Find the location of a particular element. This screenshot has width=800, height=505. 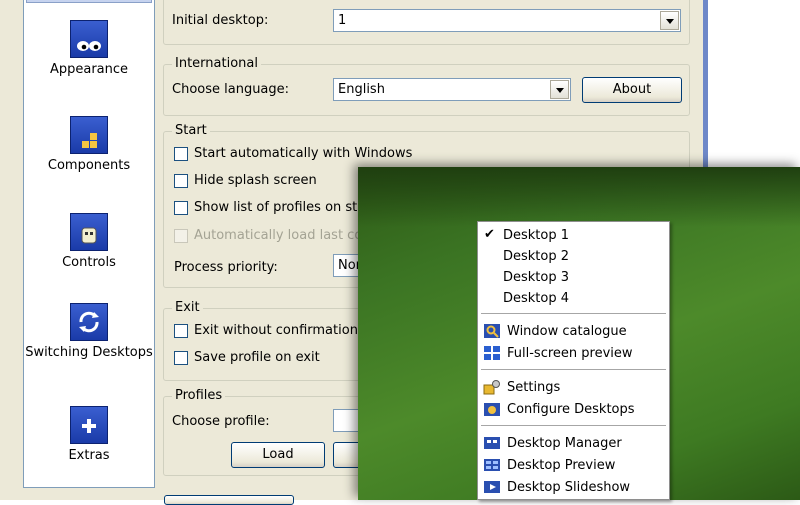

menu-item-label: Desktop 3 is located at coordinates (536, 277).